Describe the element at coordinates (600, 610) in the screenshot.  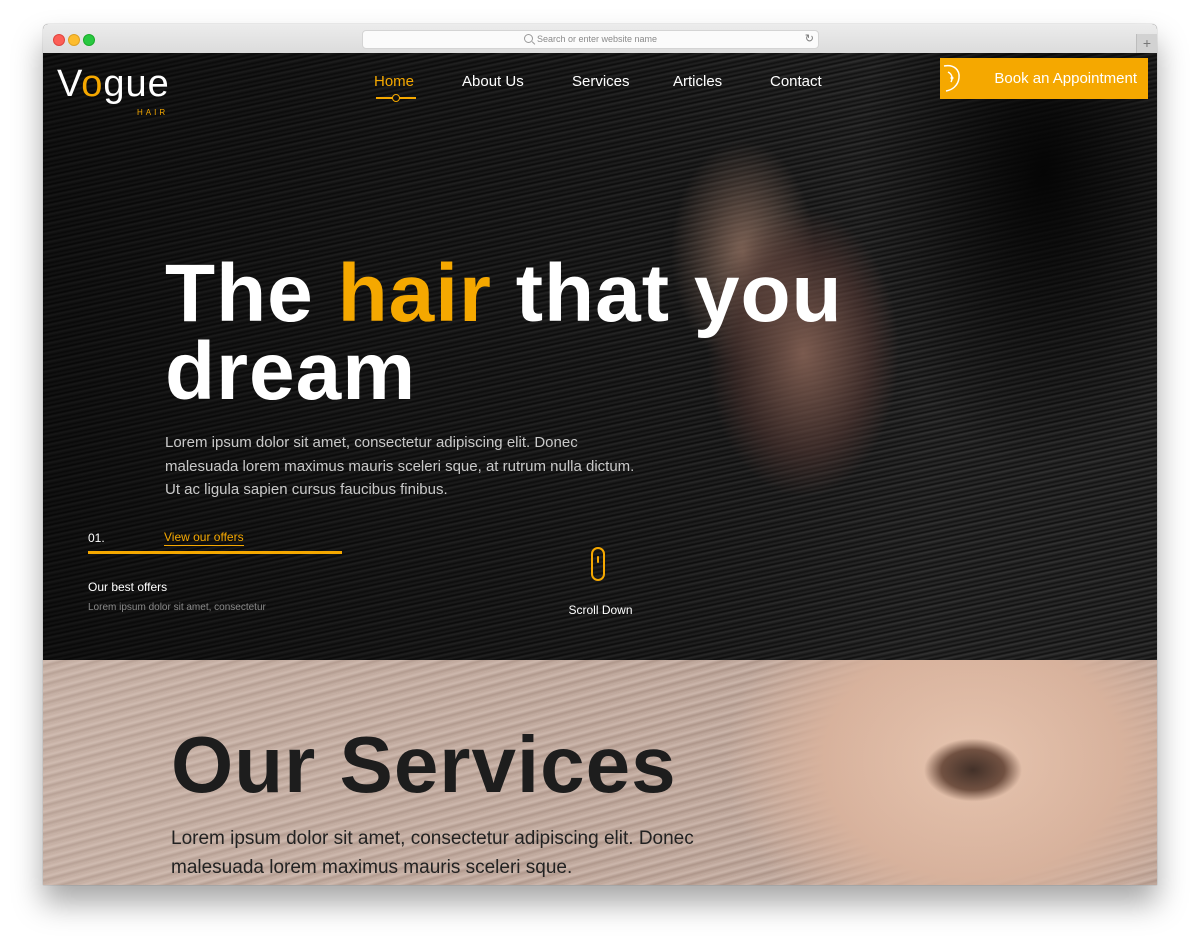
I see `scroll-down-label: Scroll Down` at that location.